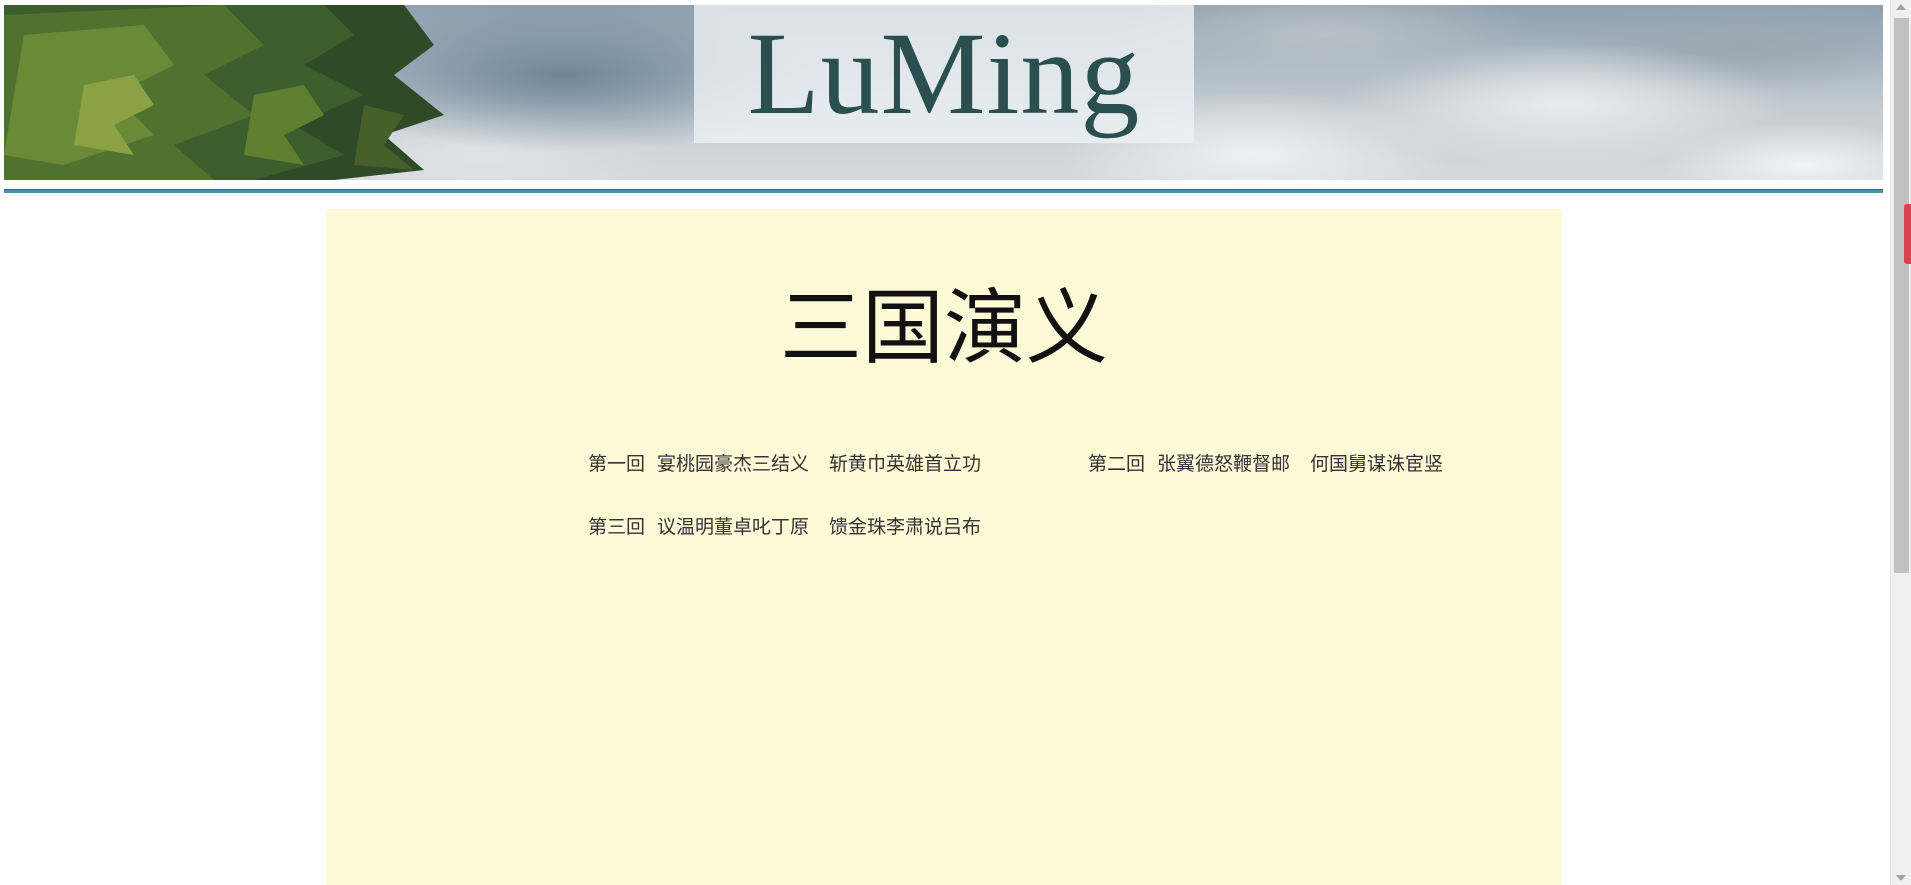  What do you see at coordinates (943, 191) in the screenshot?
I see `header-divider` at bounding box center [943, 191].